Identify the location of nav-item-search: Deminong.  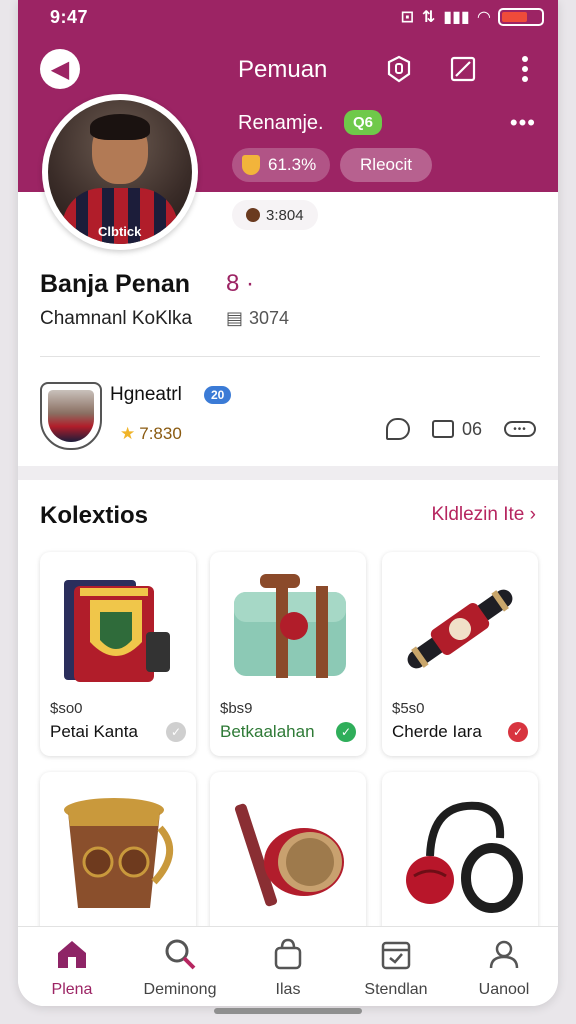
(180, 968).